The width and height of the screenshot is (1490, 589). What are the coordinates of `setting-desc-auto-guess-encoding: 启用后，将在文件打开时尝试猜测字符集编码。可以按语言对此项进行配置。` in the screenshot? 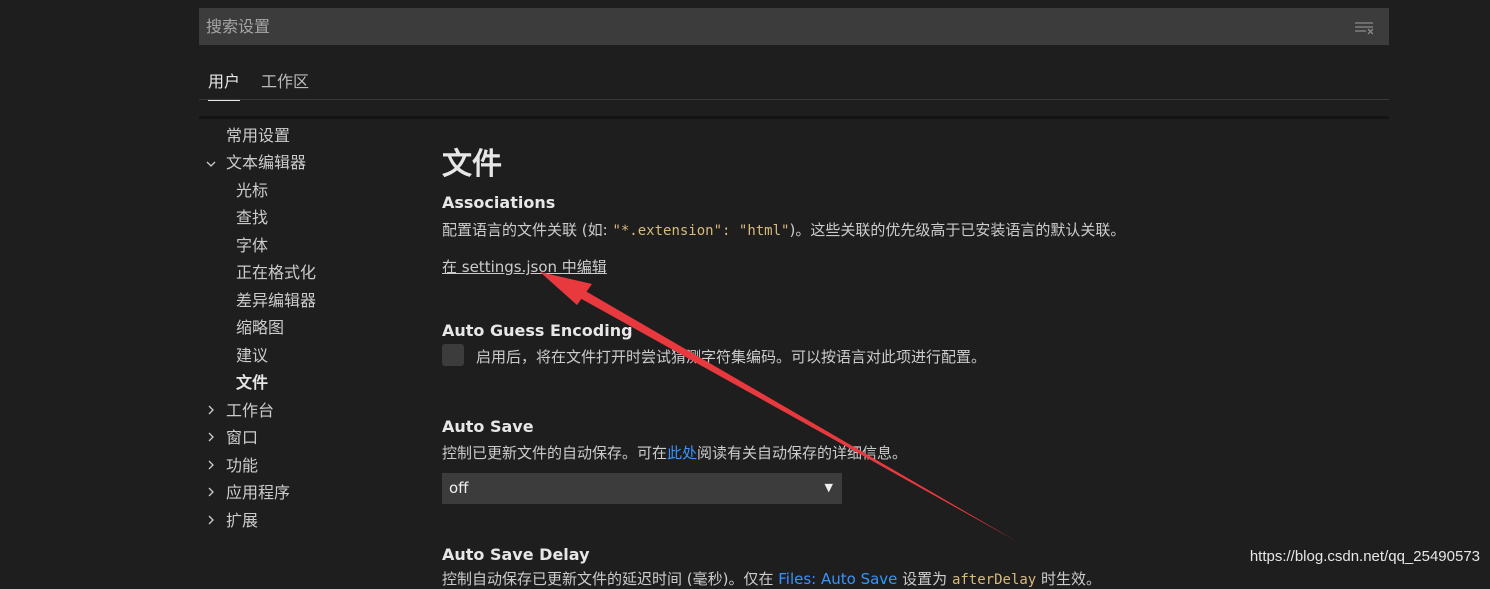 It's located at (731, 357).